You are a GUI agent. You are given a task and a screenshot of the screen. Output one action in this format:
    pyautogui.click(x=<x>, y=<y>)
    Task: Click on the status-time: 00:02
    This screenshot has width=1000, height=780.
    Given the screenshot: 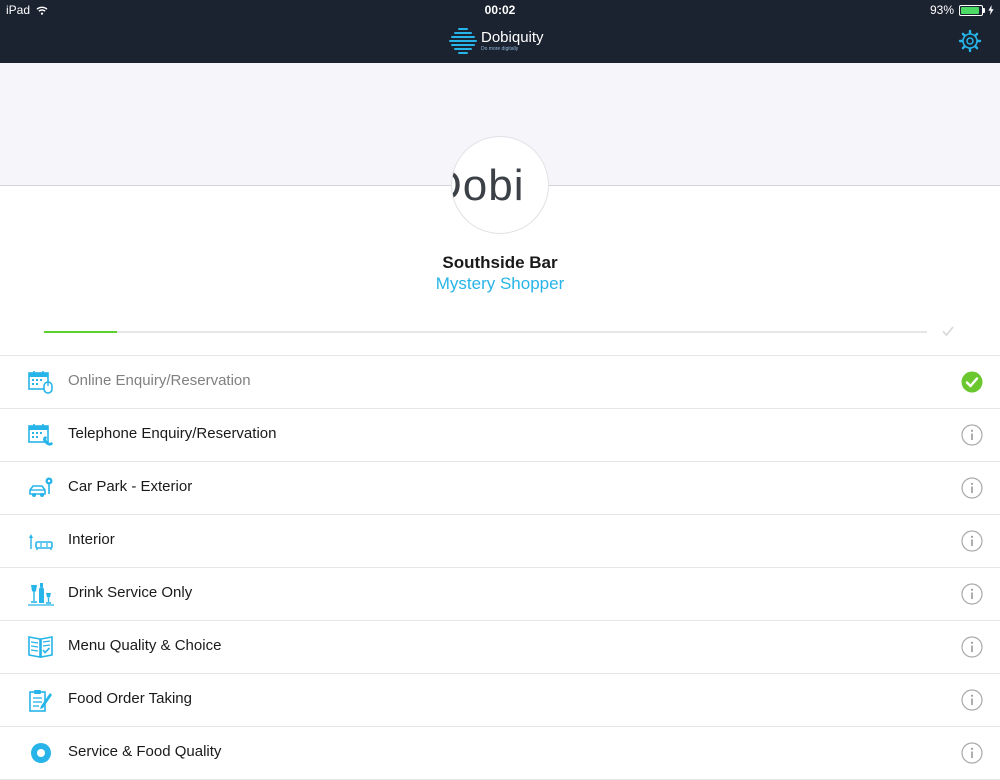 What is the action you would take?
    pyautogui.click(x=500, y=10)
    